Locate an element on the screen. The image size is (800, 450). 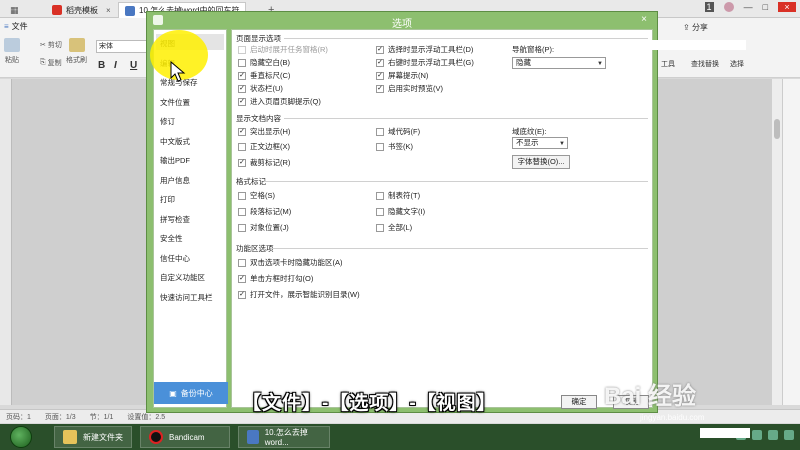
window-controls: 1 — □ × is located at coordinates (750, 7).